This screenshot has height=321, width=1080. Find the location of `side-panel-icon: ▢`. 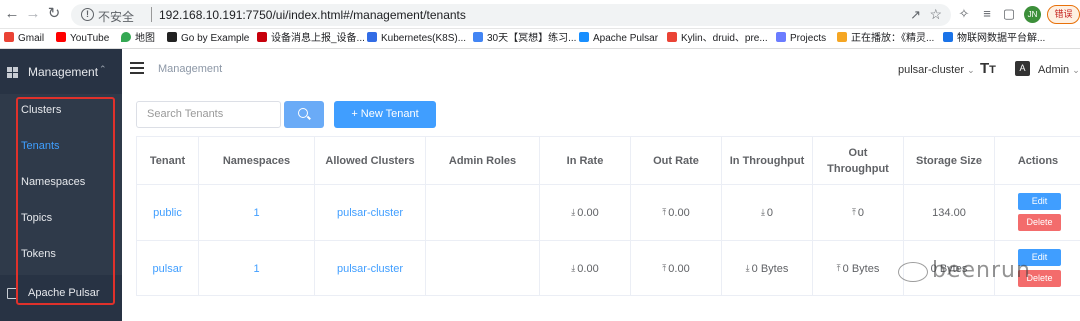

side-panel-icon: ▢ is located at coordinates (1009, 14).